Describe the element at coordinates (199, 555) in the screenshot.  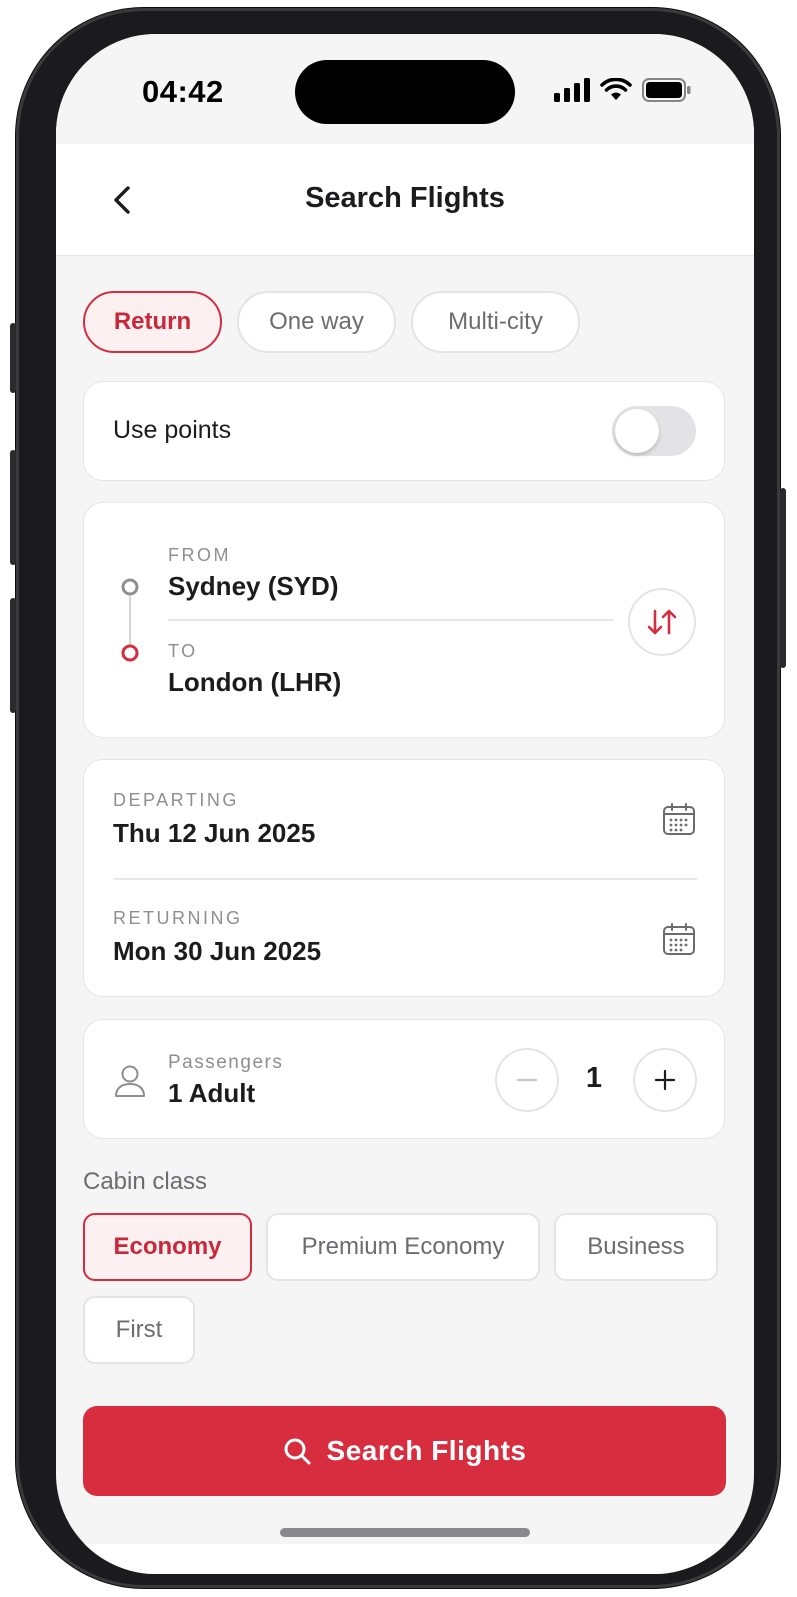
I see `from-label: FROM` at that location.